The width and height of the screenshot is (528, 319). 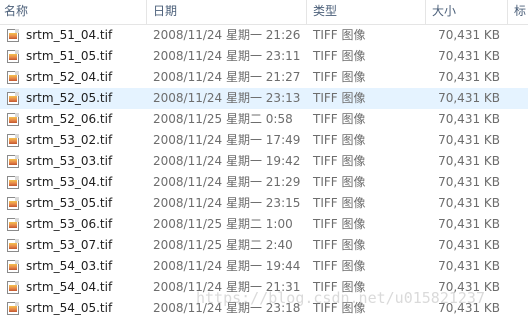 I want to click on file-date-modified: 2008/11/25 星期二 2:40, so click(x=223, y=245).